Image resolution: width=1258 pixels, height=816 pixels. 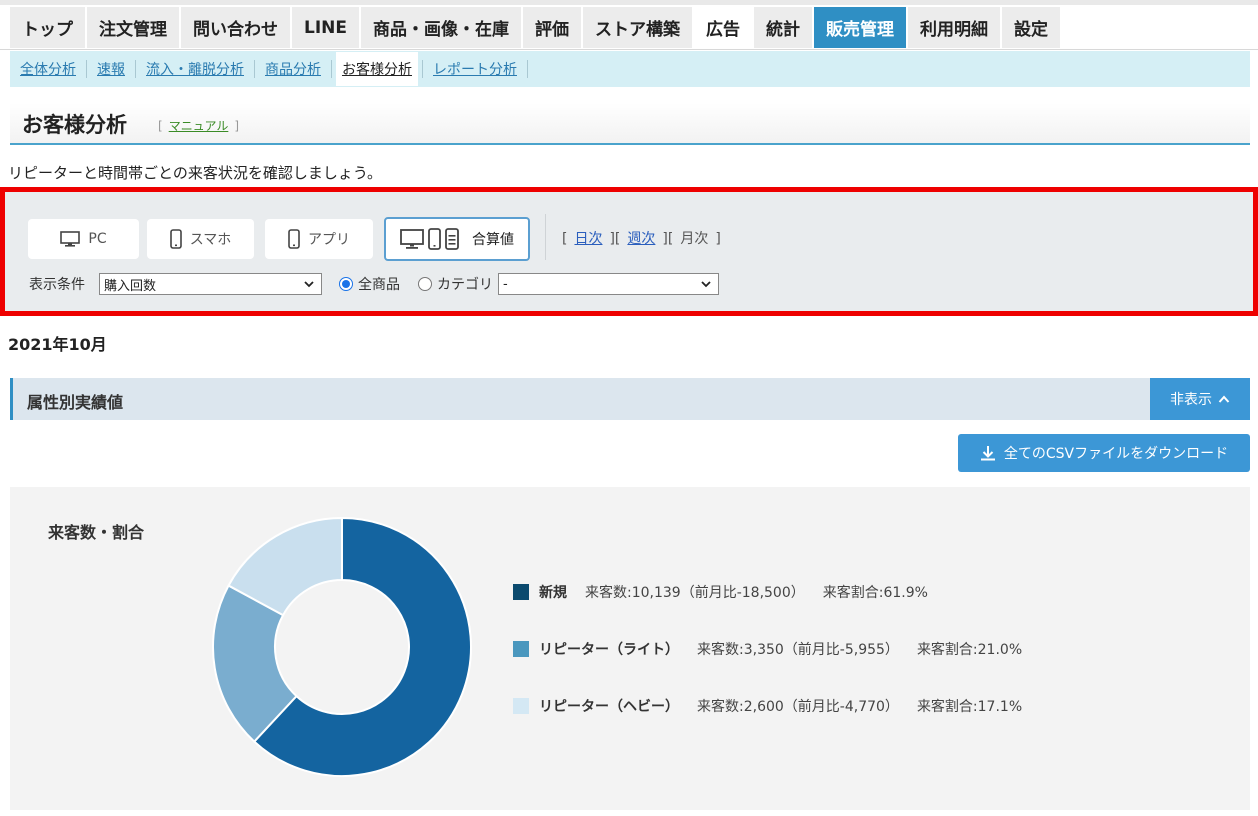 I want to click on device-pc-button: PC, so click(x=83, y=239).